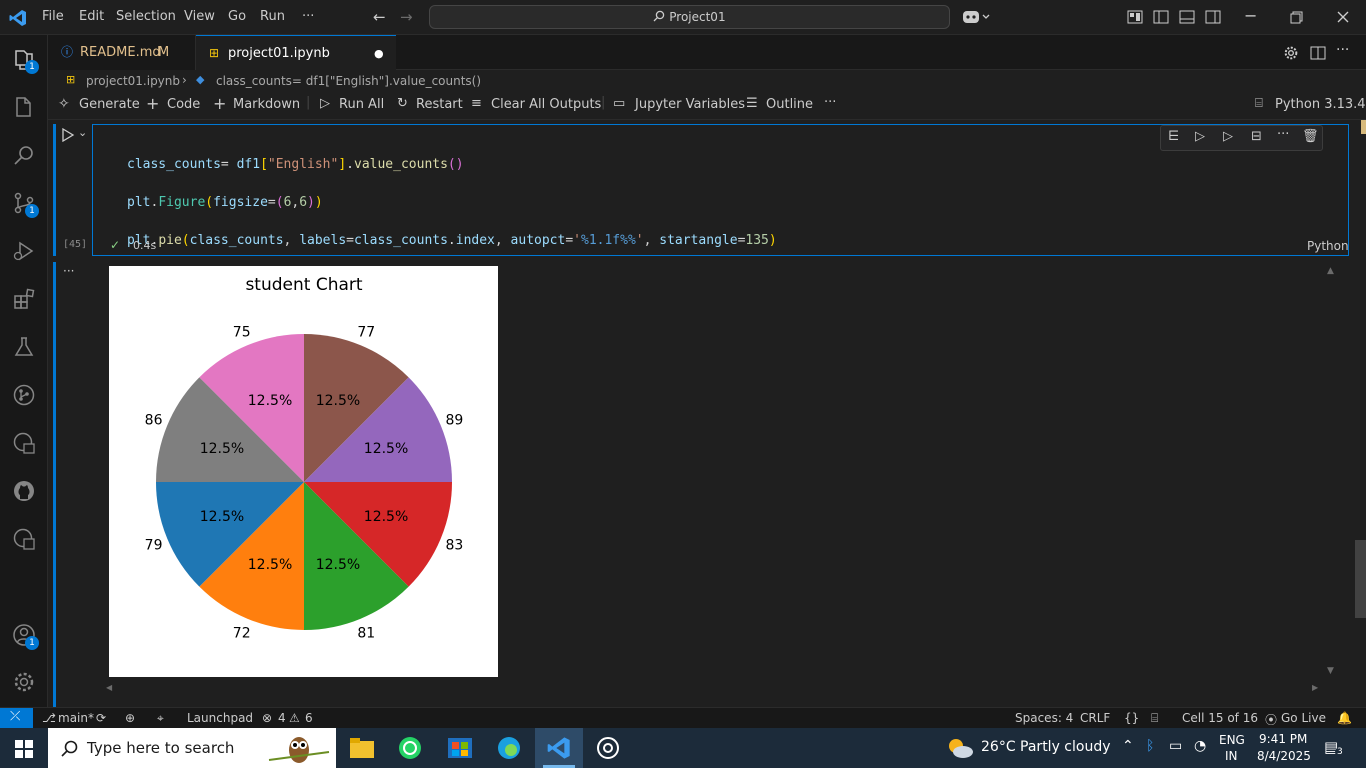  What do you see at coordinates (109, 687) in the screenshot?
I see `scroll-left-icon: ◀` at bounding box center [109, 687].